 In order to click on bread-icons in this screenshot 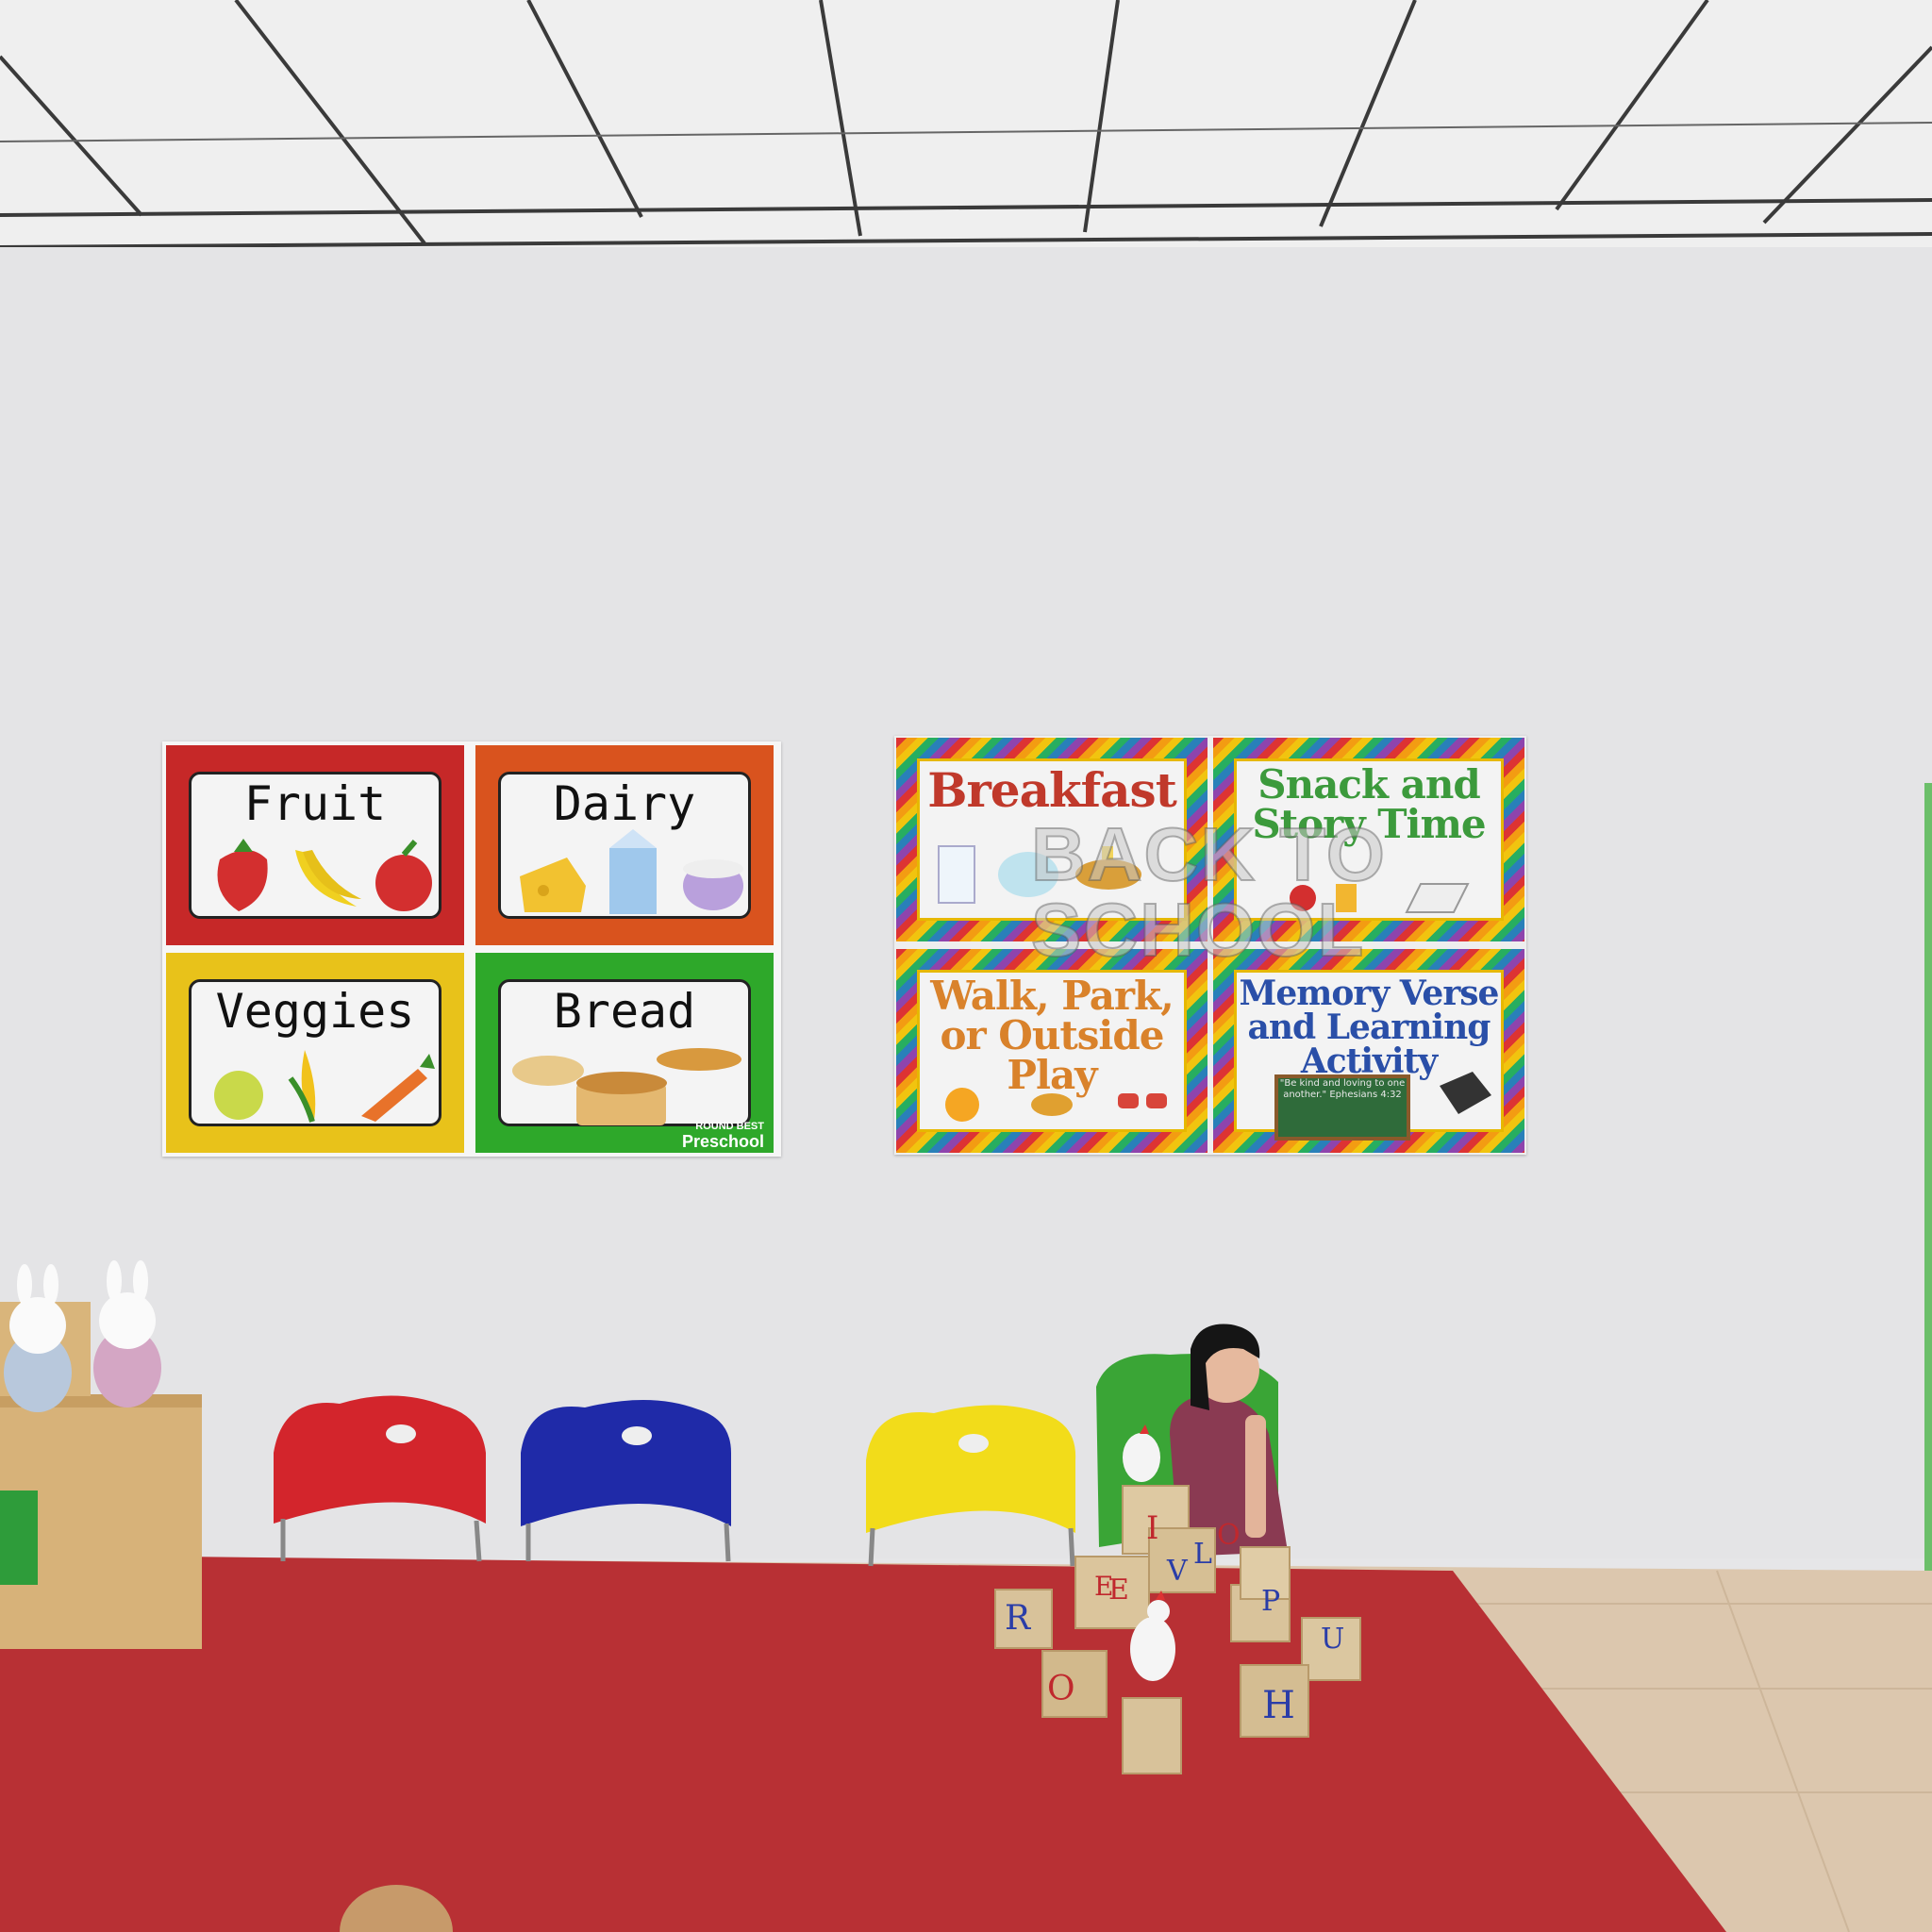, I will do `click(626, 1086)`.